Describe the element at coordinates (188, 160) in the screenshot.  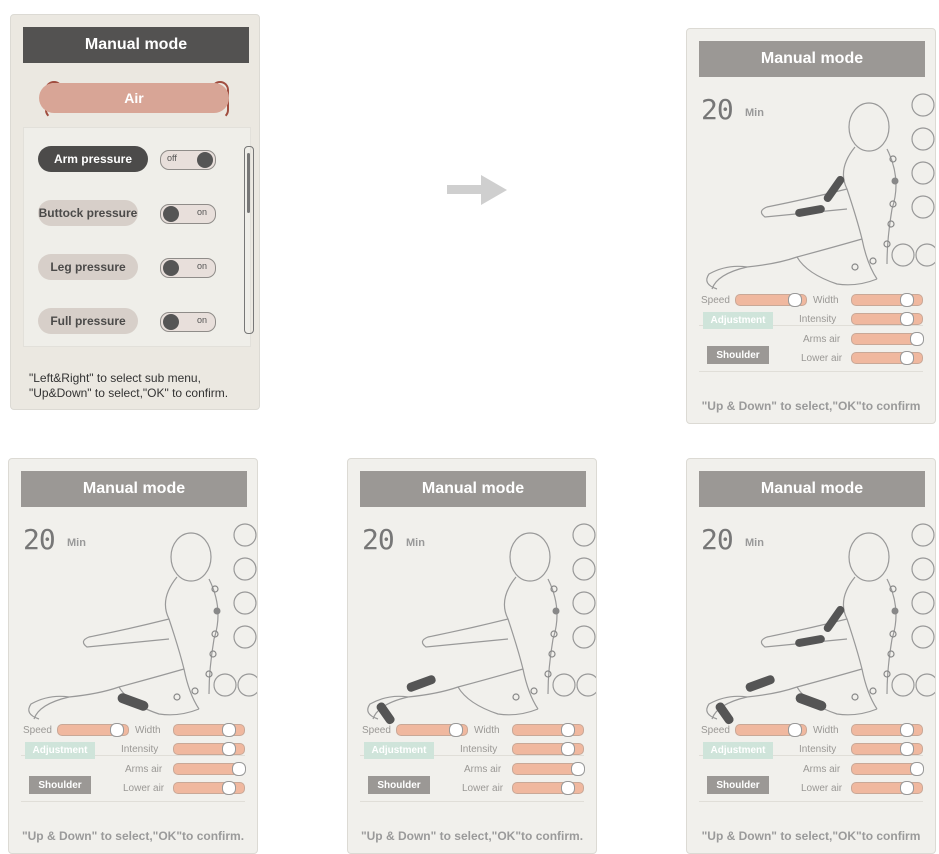
I see `arm-pressure-toggle: off` at that location.